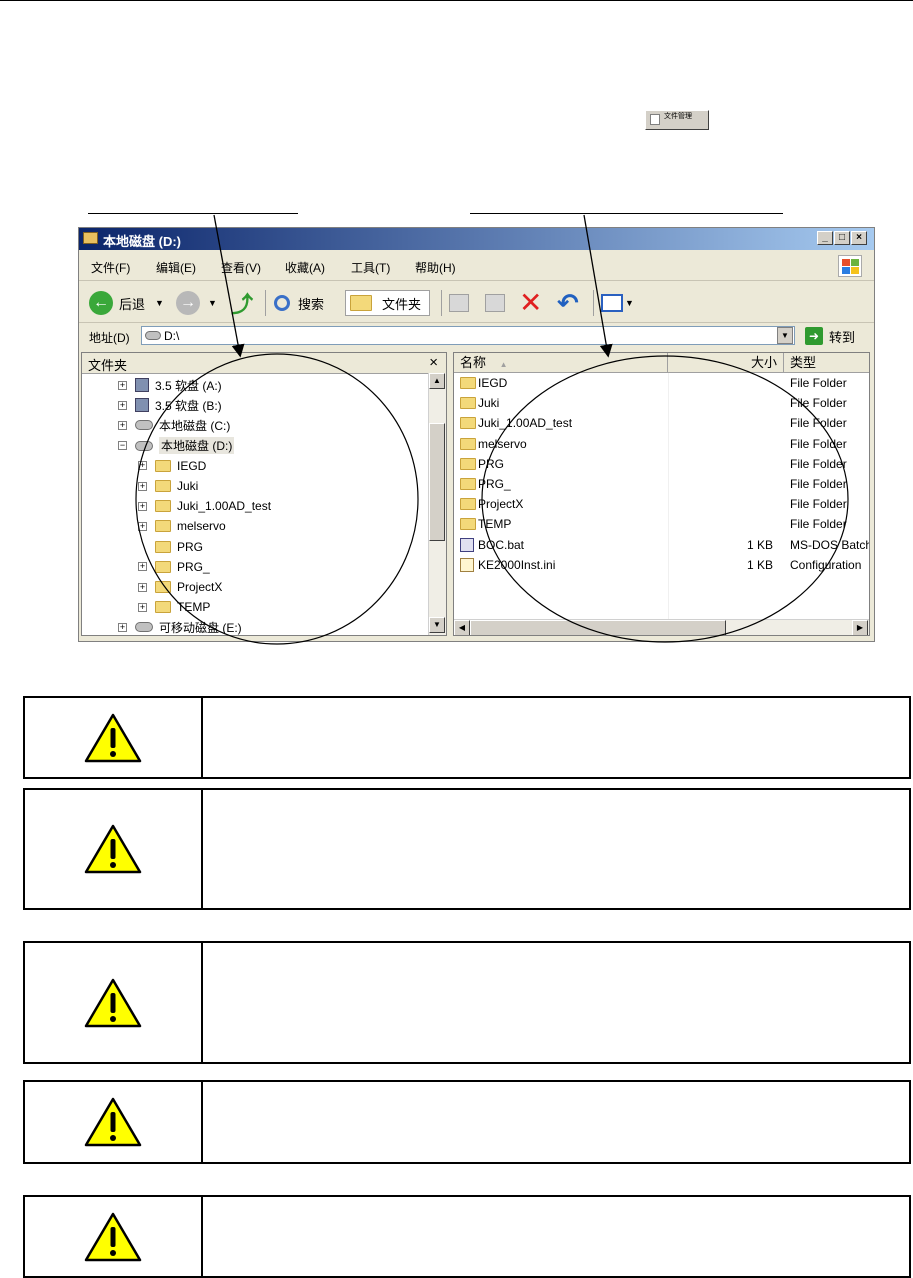 This screenshot has width=913, height=1278. I want to click on callout-arrow-left, so click(229, 286).